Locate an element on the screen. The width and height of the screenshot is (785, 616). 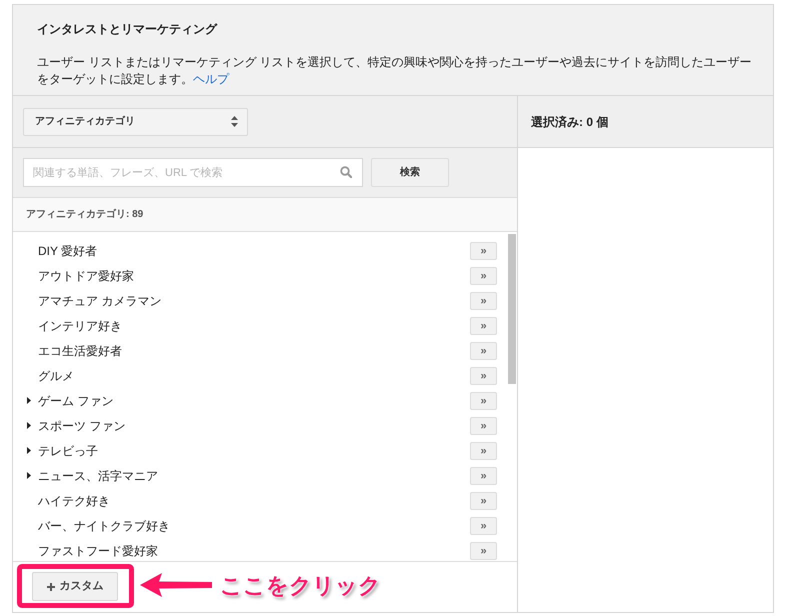
search-button: 検索 is located at coordinates (410, 172).